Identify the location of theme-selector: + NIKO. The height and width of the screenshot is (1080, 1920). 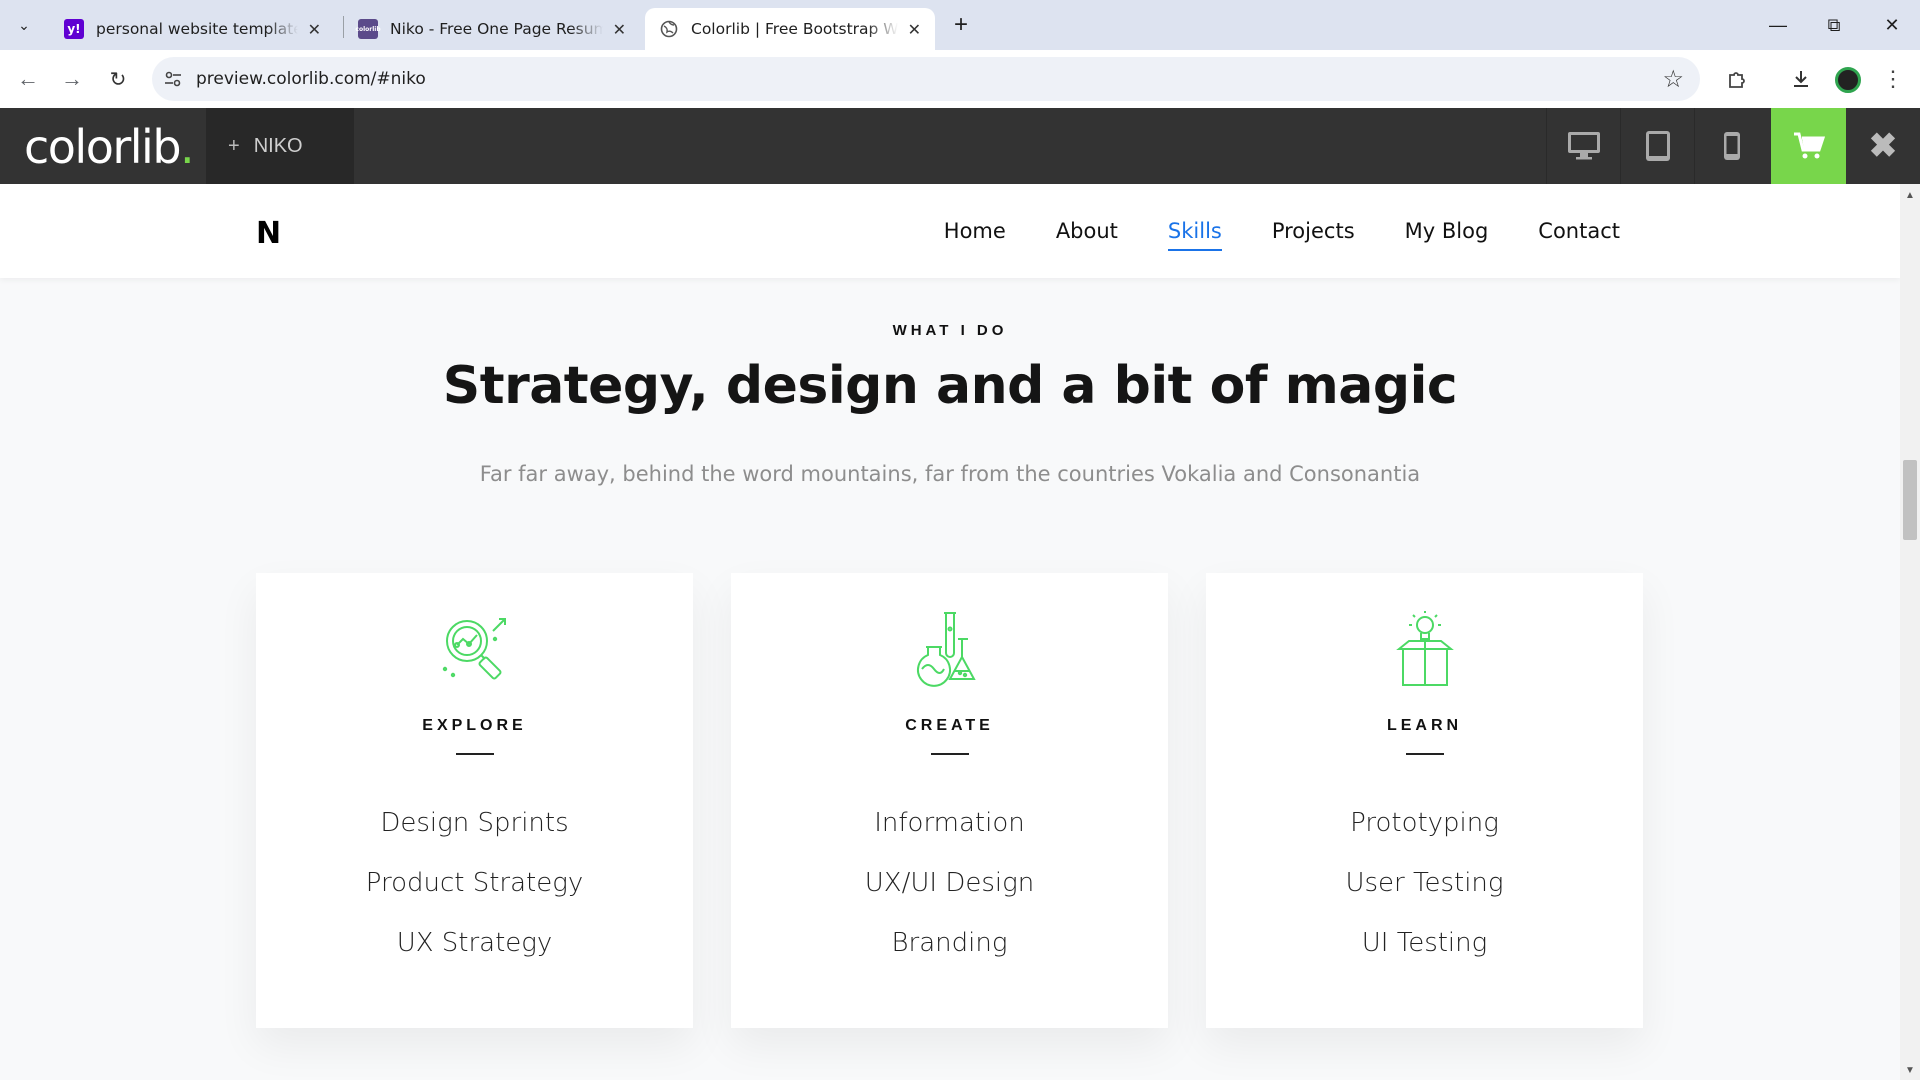
(280, 146).